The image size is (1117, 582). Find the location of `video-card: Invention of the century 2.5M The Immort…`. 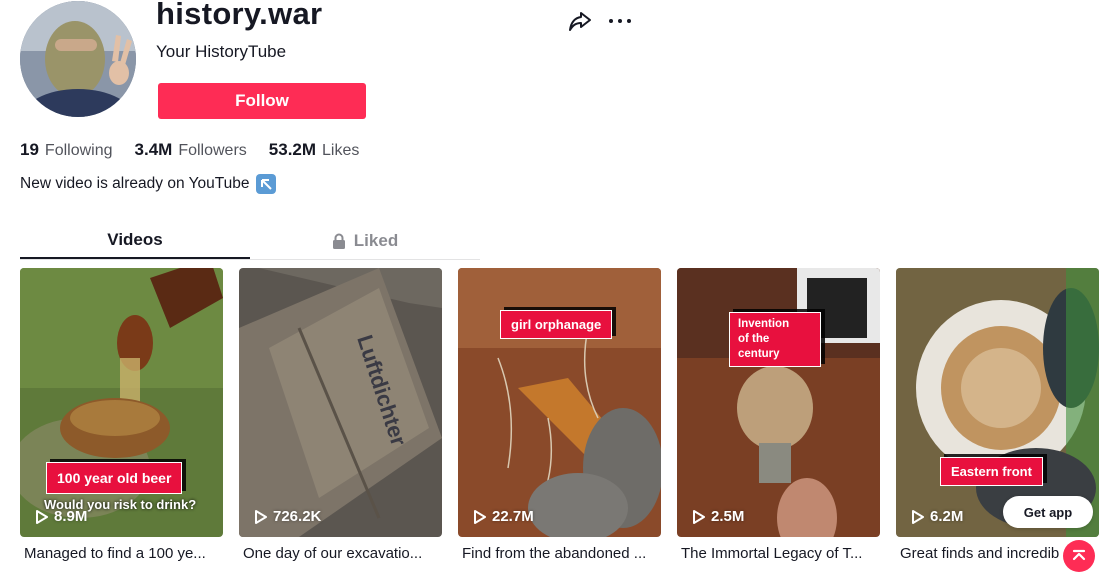

video-card: Invention of the century 2.5M The Immort… is located at coordinates (778, 415).